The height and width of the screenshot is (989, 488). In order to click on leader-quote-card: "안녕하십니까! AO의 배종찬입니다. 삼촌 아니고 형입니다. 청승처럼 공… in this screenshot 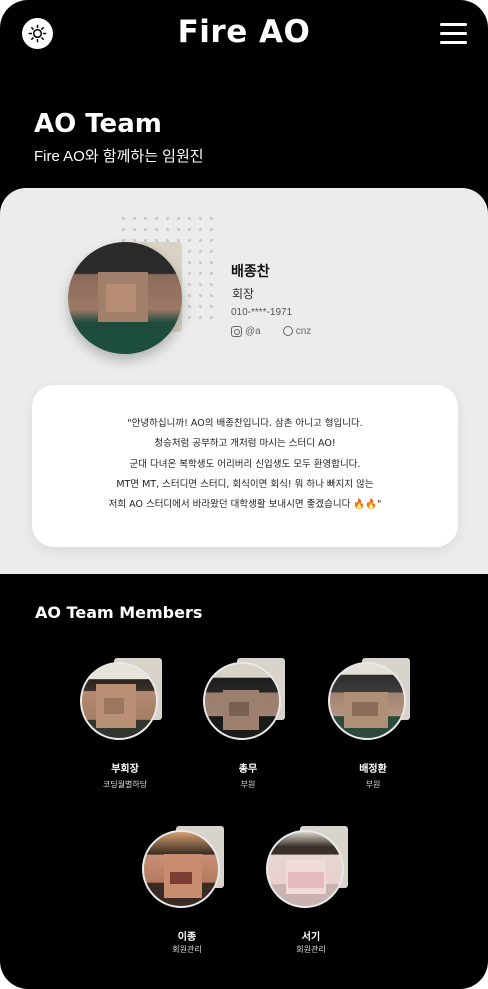, I will do `click(245, 466)`.